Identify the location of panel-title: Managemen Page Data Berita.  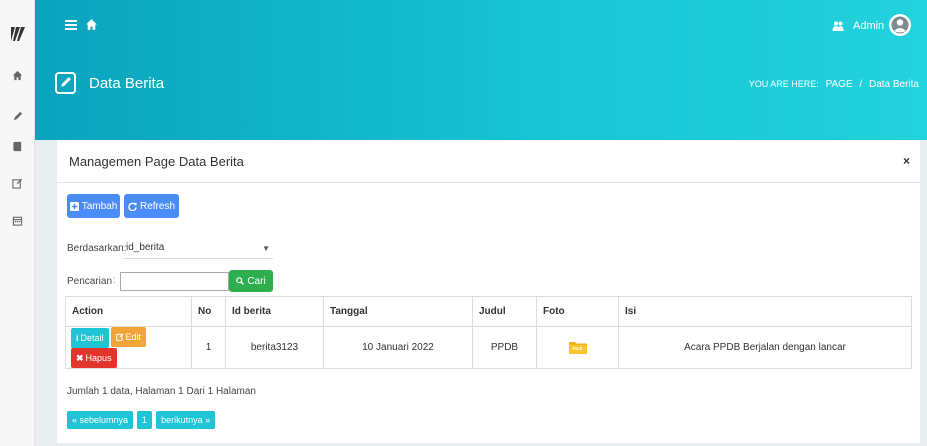
(156, 161).